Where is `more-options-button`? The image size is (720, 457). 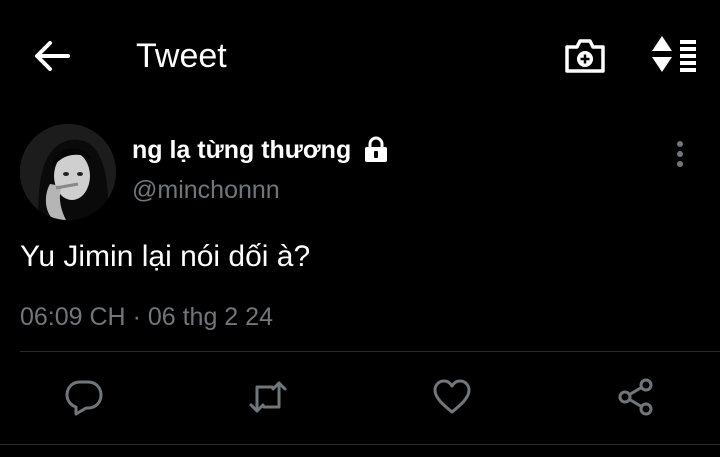 more-options-button is located at coordinates (680, 155).